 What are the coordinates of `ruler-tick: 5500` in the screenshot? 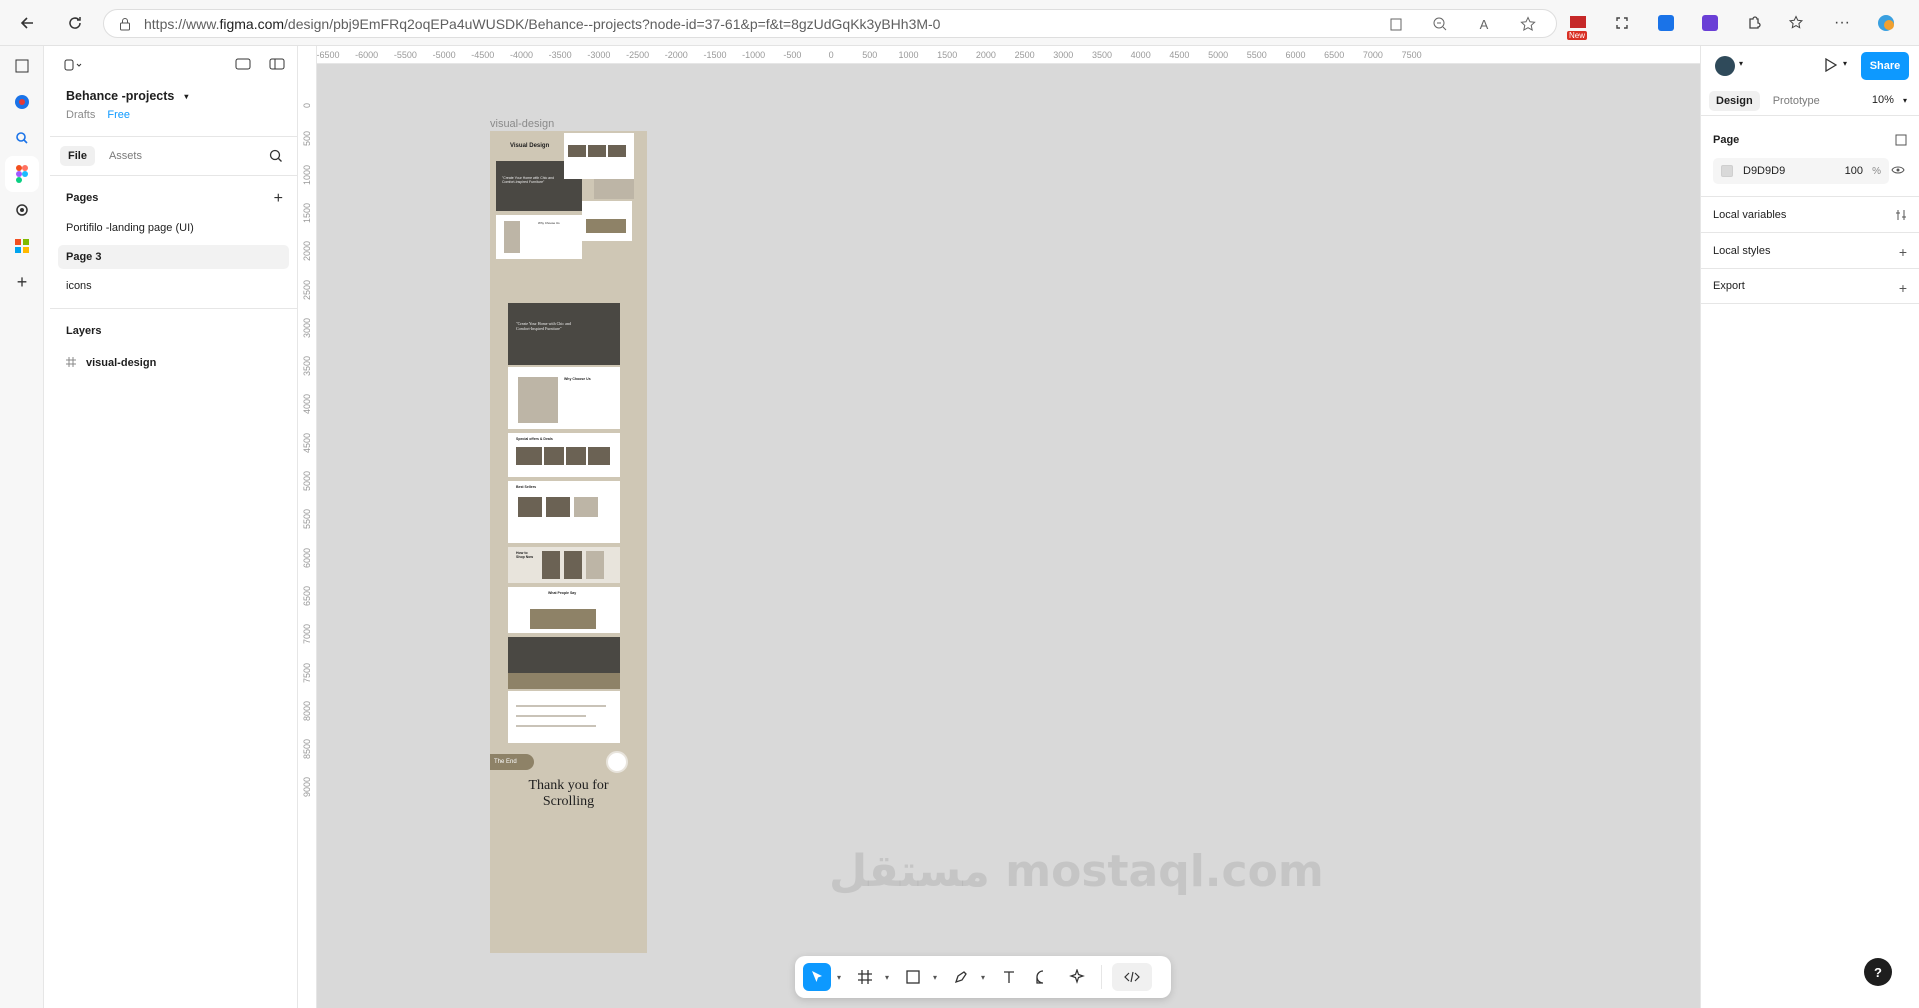 It's located at (1256, 55).